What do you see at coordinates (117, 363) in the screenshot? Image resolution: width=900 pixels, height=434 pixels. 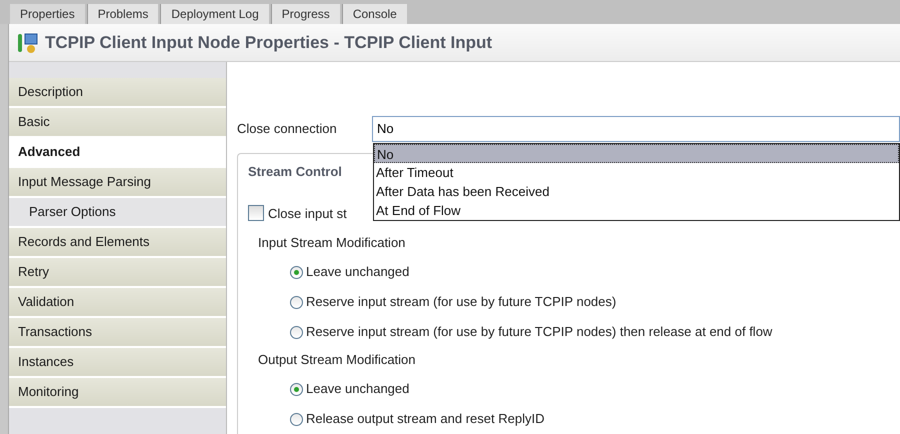 I see `sidebar-item: Instances` at bounding box center [117, 363].